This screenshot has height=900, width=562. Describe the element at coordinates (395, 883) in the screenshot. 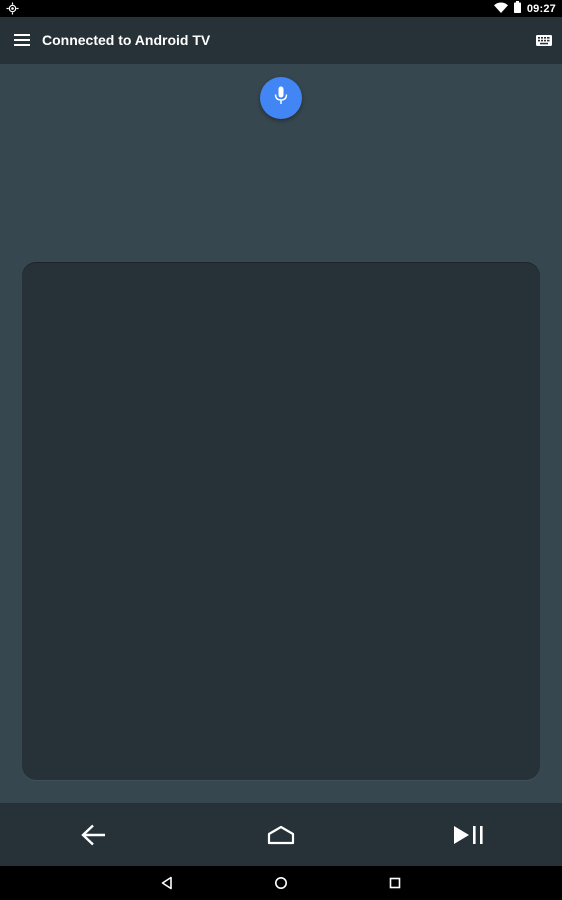

I see `nav-recents-icon` at that location.